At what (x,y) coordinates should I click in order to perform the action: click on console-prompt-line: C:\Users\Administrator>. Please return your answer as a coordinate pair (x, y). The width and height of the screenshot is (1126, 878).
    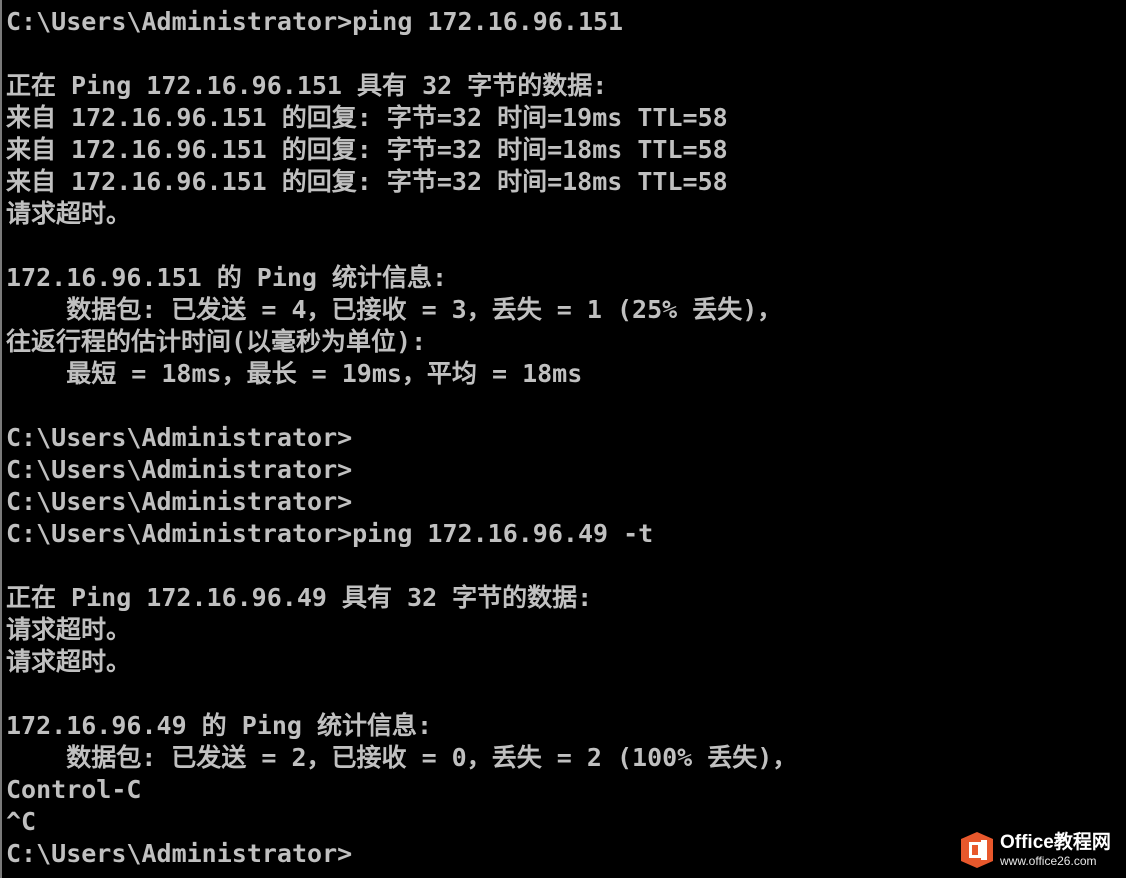
    Looking at the image, I should click on (401, 854).